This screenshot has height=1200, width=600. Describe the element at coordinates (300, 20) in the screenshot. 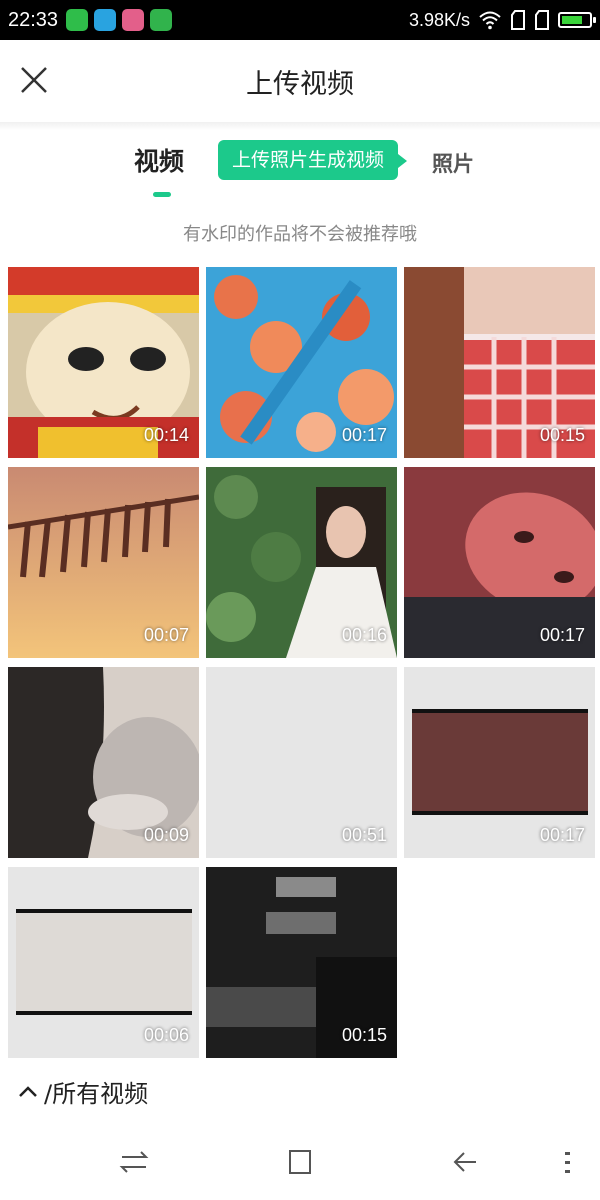

I see `status-bar: 22:33 3.98K/s` at that location.